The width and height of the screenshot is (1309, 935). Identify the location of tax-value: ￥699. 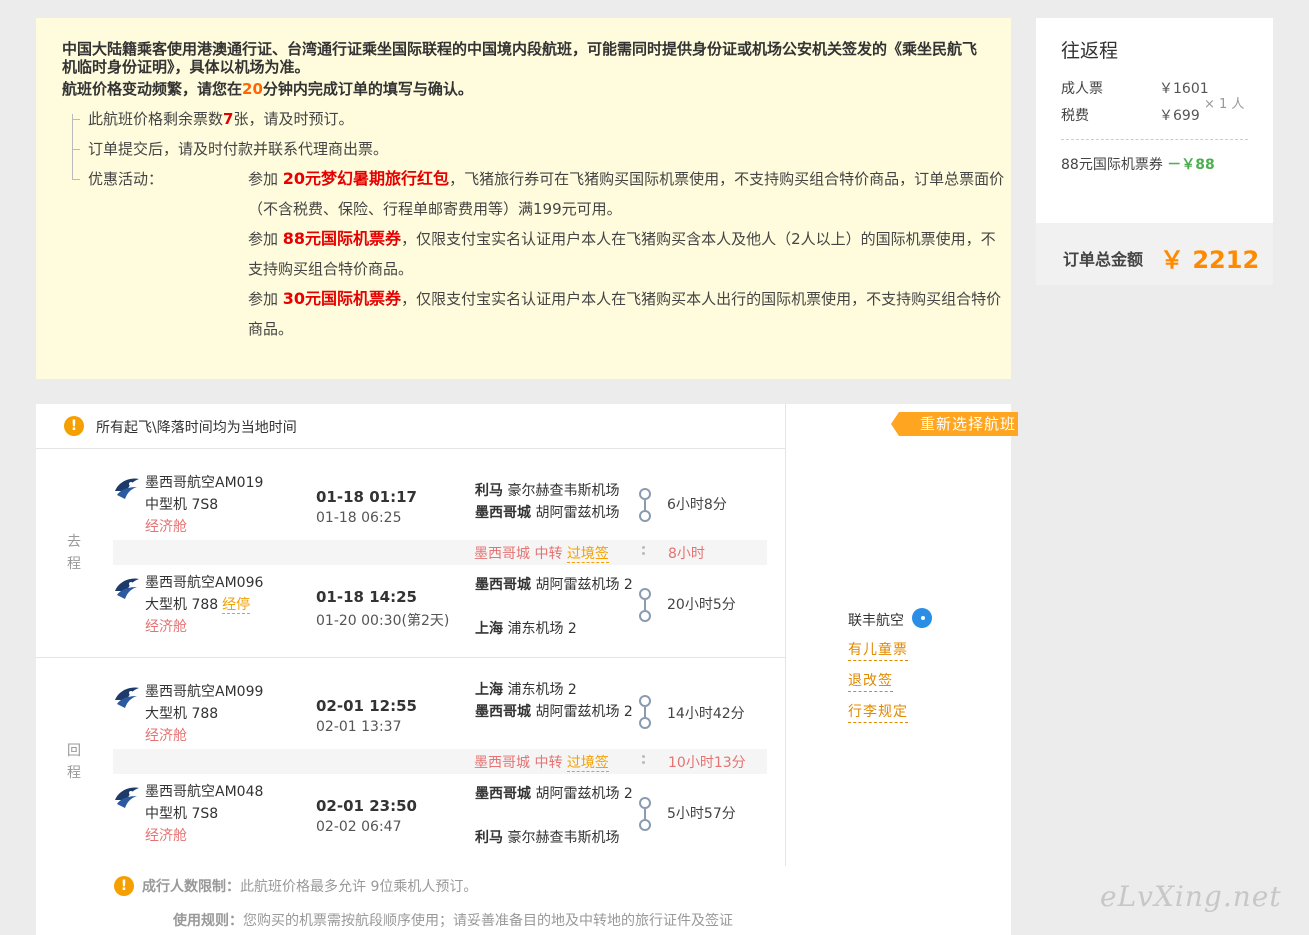
(1179, 116).